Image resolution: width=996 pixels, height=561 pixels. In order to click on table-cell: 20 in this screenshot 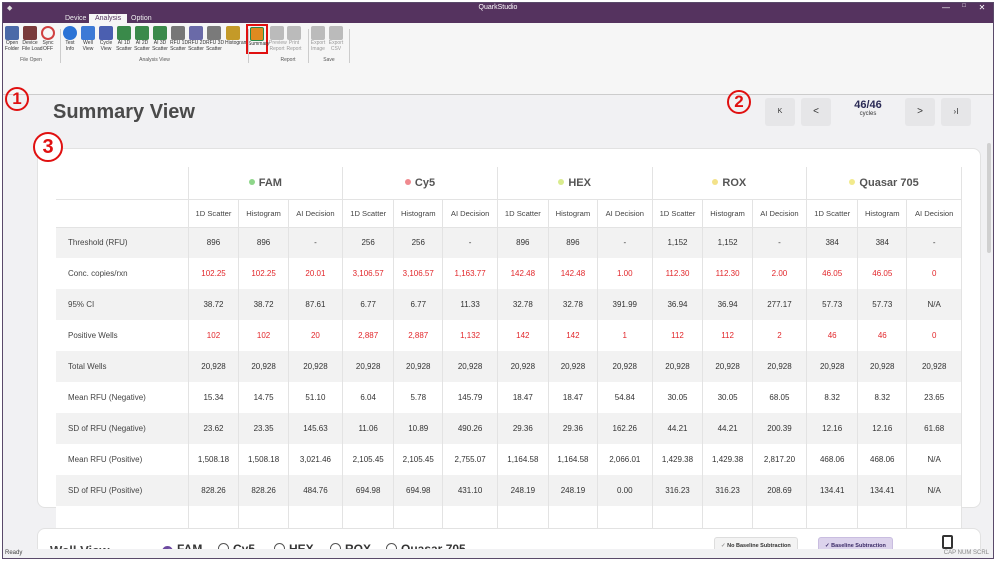, I will do `click(316, 335)`.